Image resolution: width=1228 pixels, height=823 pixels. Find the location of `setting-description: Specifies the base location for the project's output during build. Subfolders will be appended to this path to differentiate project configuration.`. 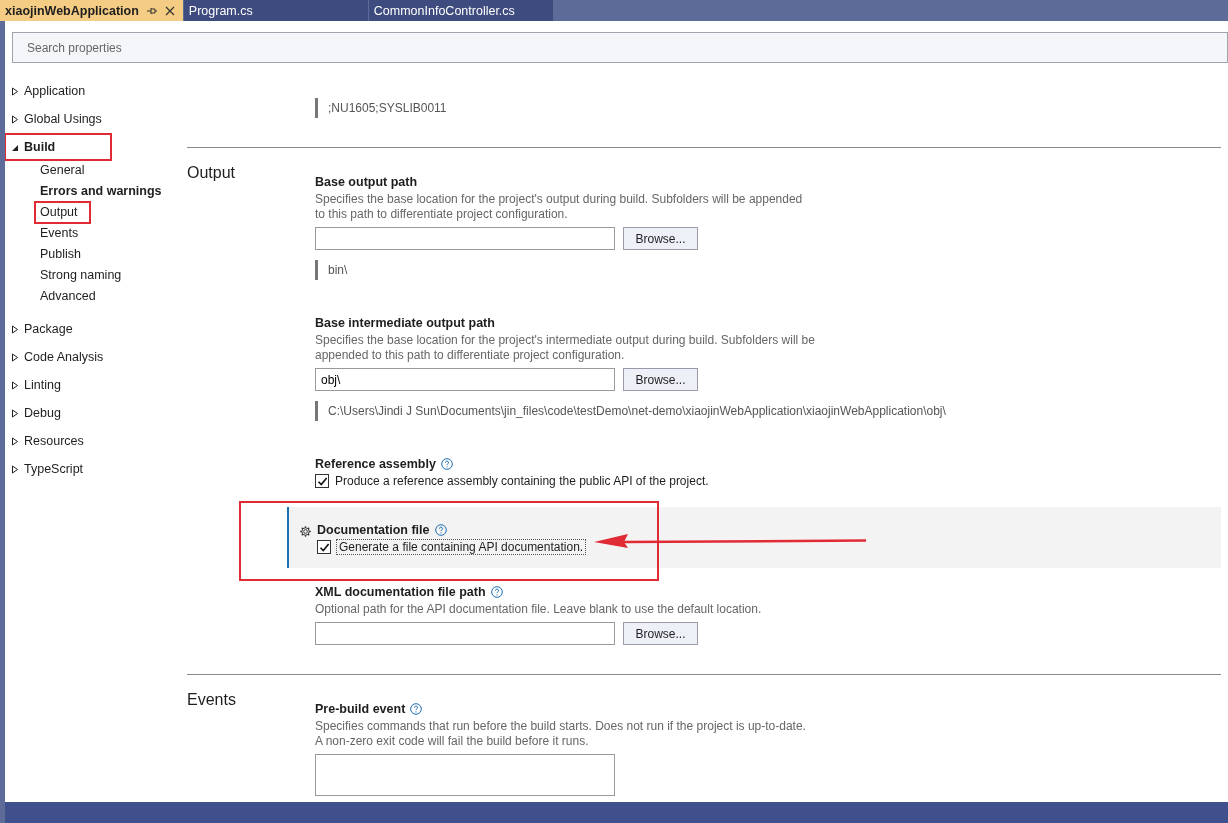

setting-description: Specifies the base location for the project's output during build. Subfolders will be appended to this path to differentiate project configuration. is located at coordinates (559, 207).